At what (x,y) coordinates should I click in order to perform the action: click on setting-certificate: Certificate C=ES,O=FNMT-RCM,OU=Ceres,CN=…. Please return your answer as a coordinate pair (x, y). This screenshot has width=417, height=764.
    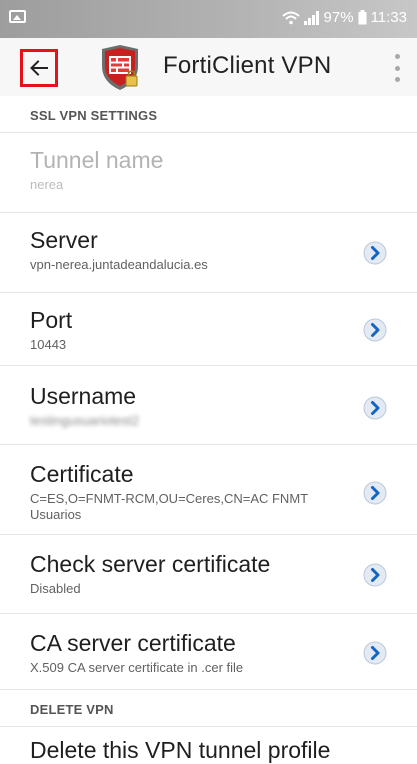
    Looking at the image, I should click on (208, 490).